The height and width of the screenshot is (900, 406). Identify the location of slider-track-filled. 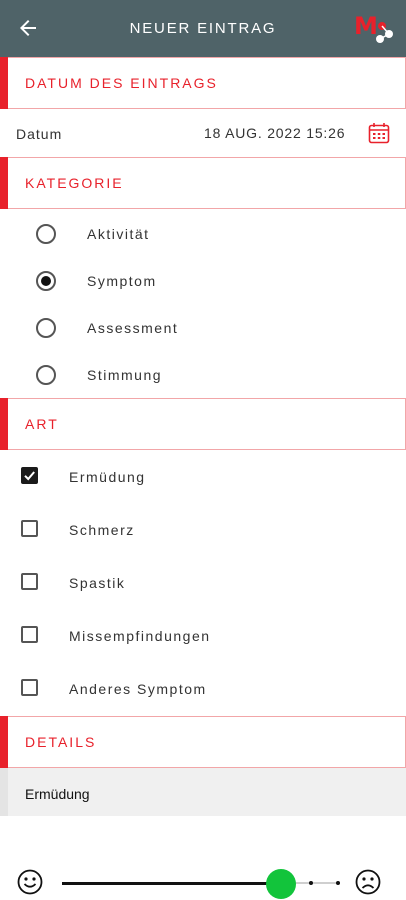
(172, 883).